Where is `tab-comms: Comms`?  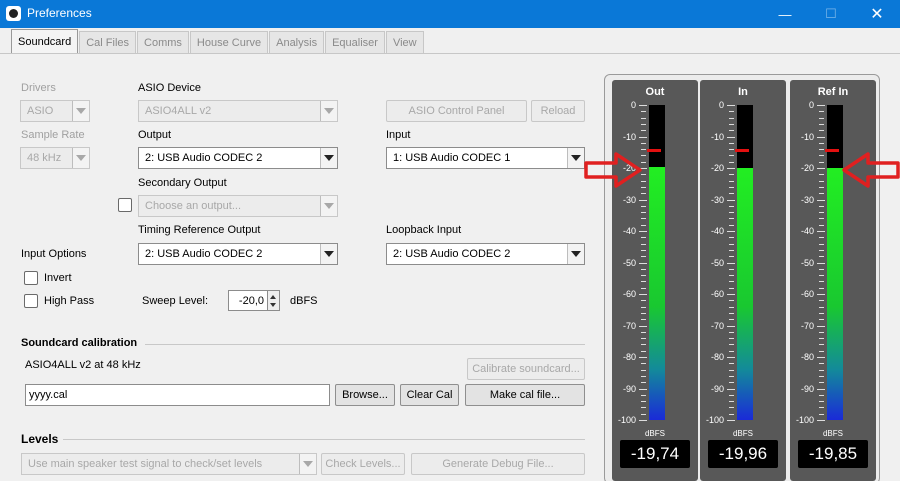 tab-comms: Comms is located at coordinates (163, 42).